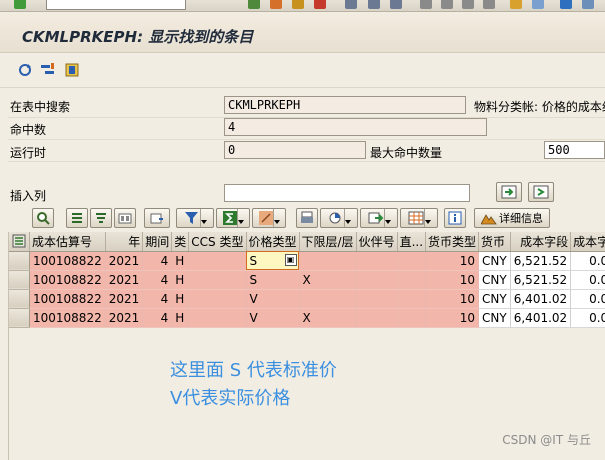 This screenshot has height=460, width=605. I want to click on sort-ascending-button, so click(77, 218).